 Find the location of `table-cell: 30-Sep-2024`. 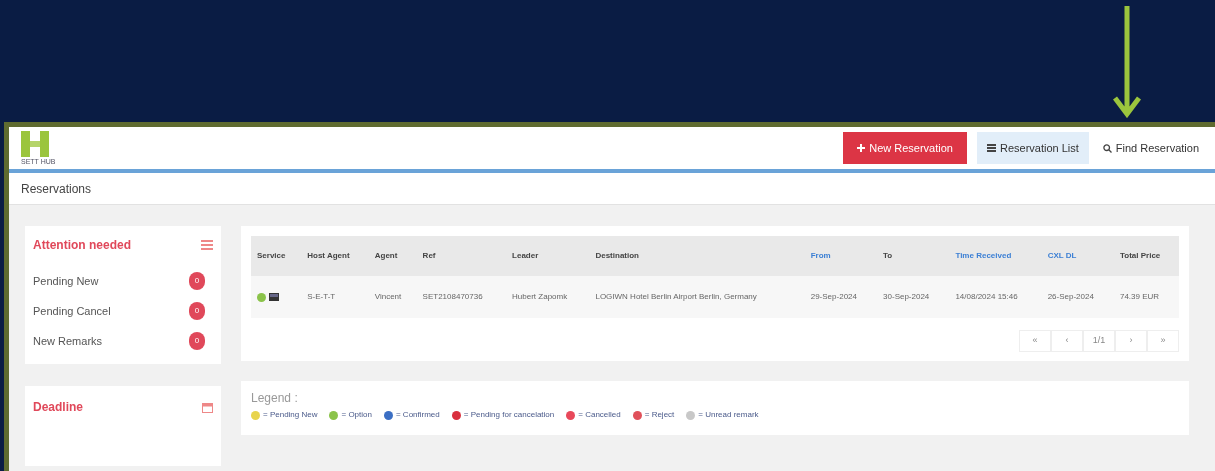

table-cell: 30-Sep-2024 is located at coordinates (913, 297).